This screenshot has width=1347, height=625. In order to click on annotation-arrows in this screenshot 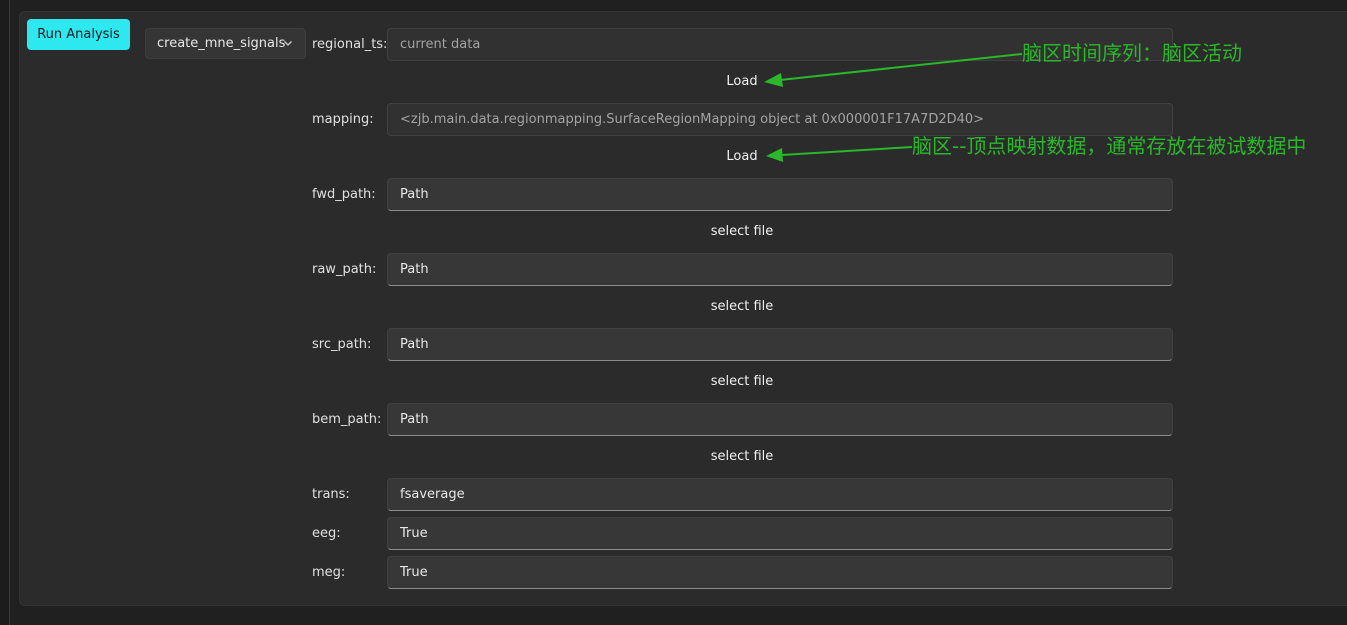, I will do `click(893, 107)`.